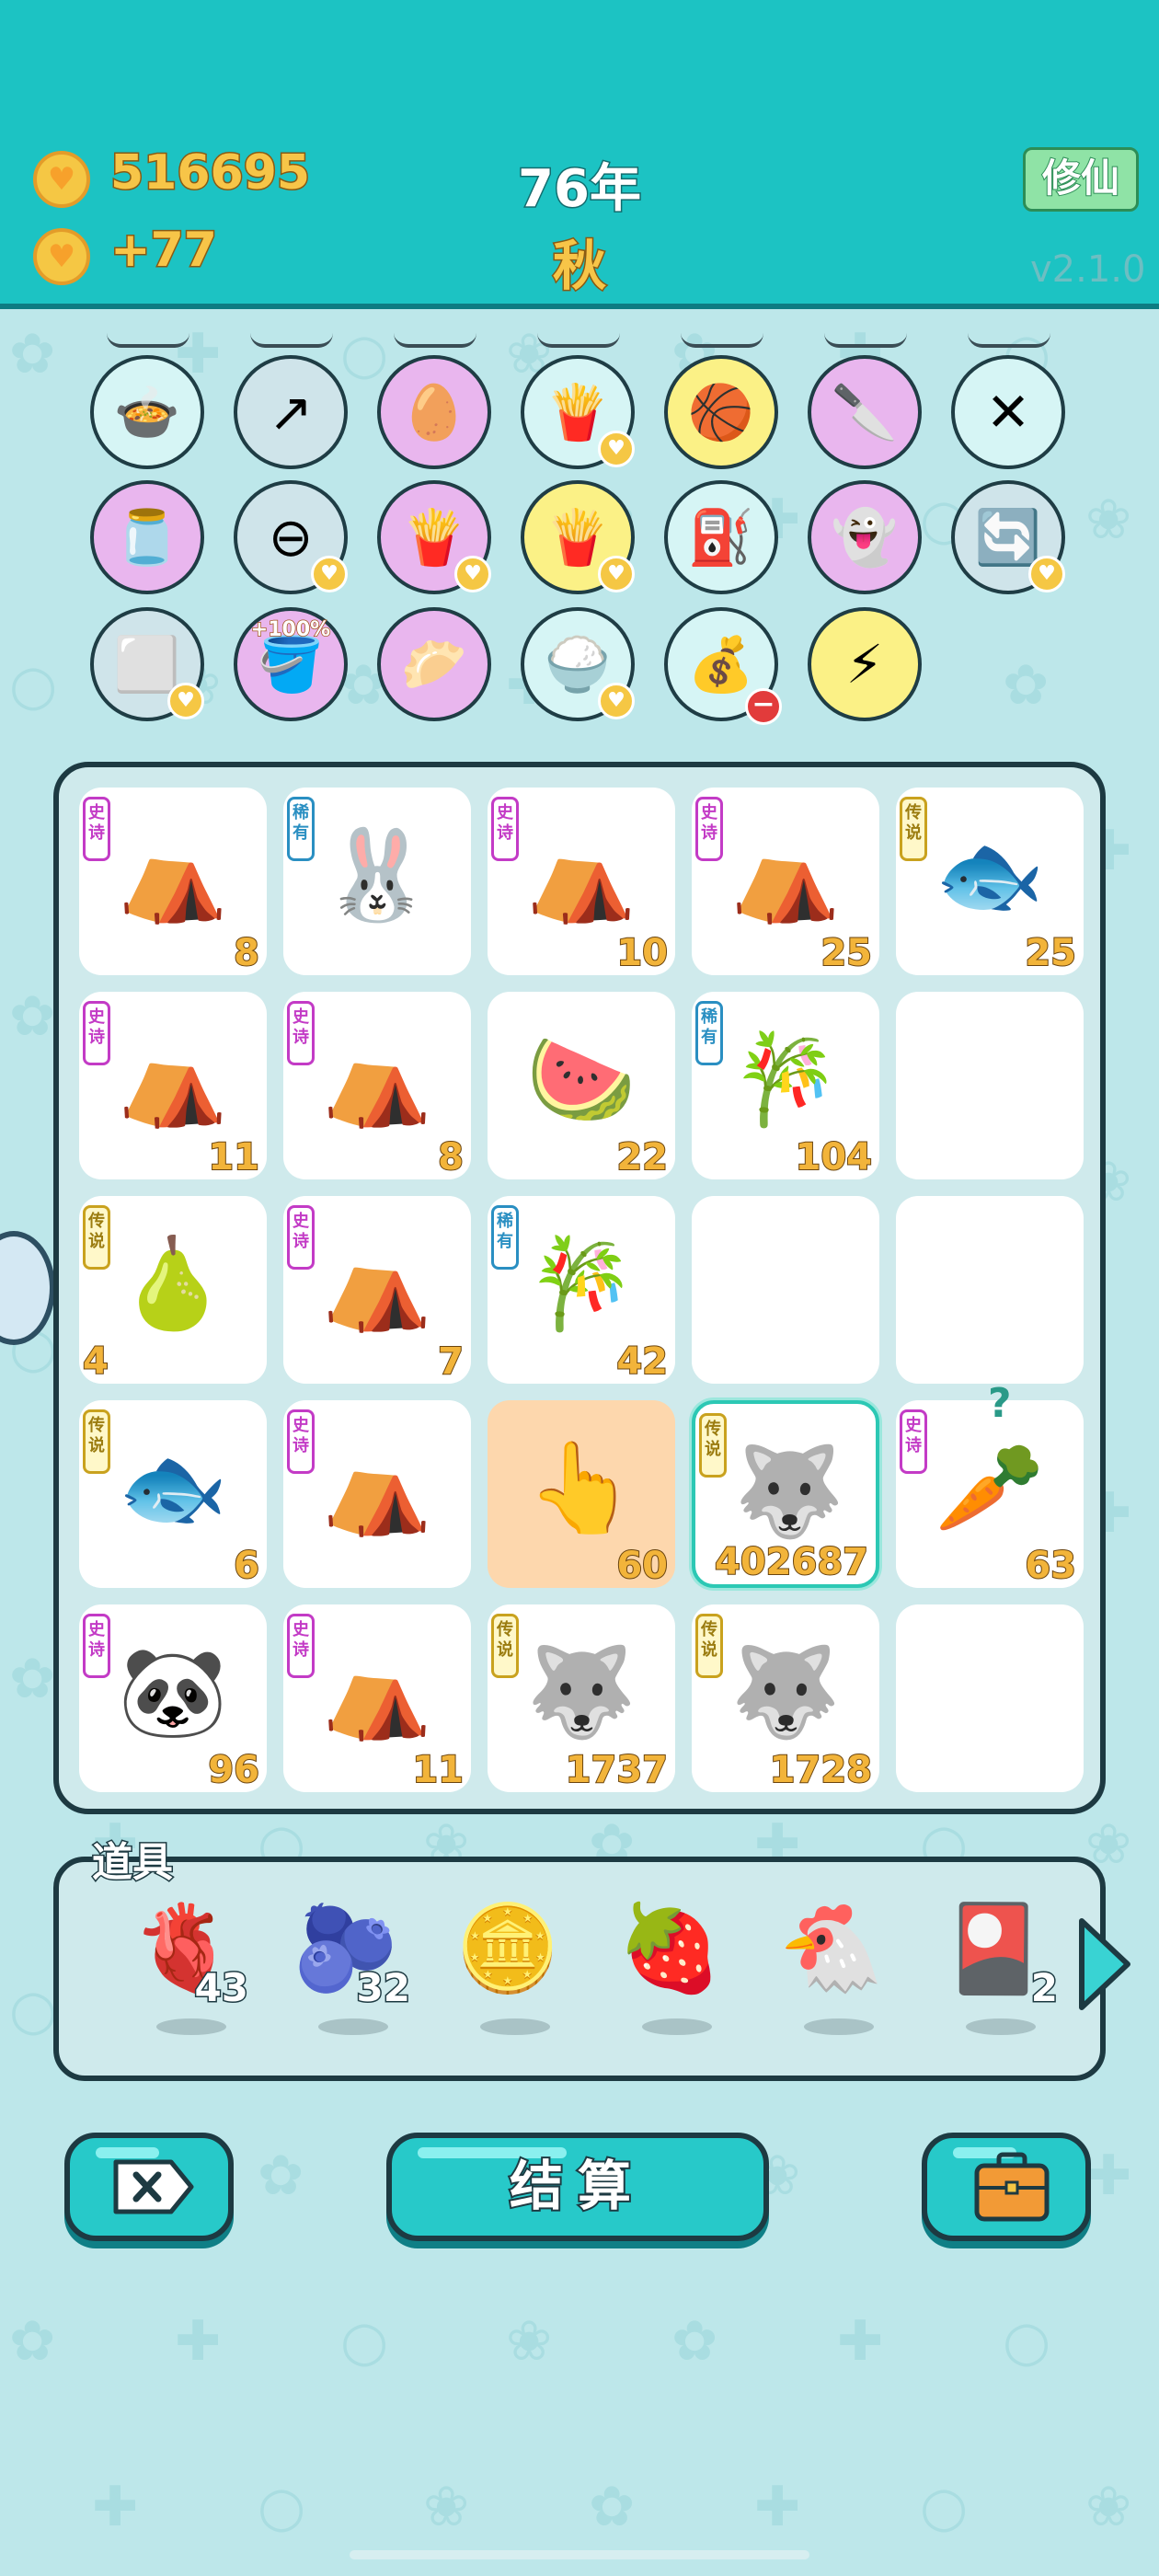 Image resolution: width=1159 pixels, height=2576 pixels. What do you see at coordinates (1006, 2187) in the screenshot?
I see `briefcase-button` at bounding box center [1006, 2187].